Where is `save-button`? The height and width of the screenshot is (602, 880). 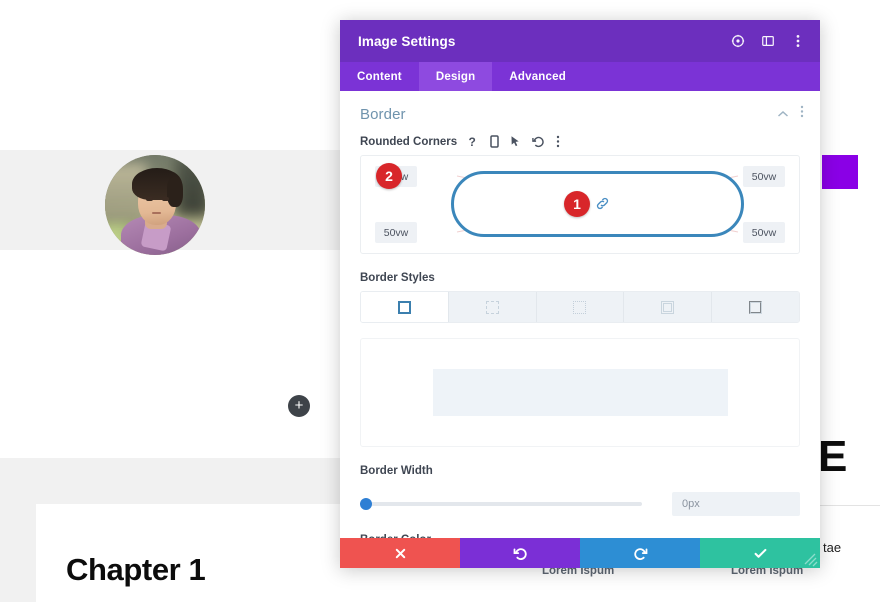 save-button is located at coordinates (760, 553).